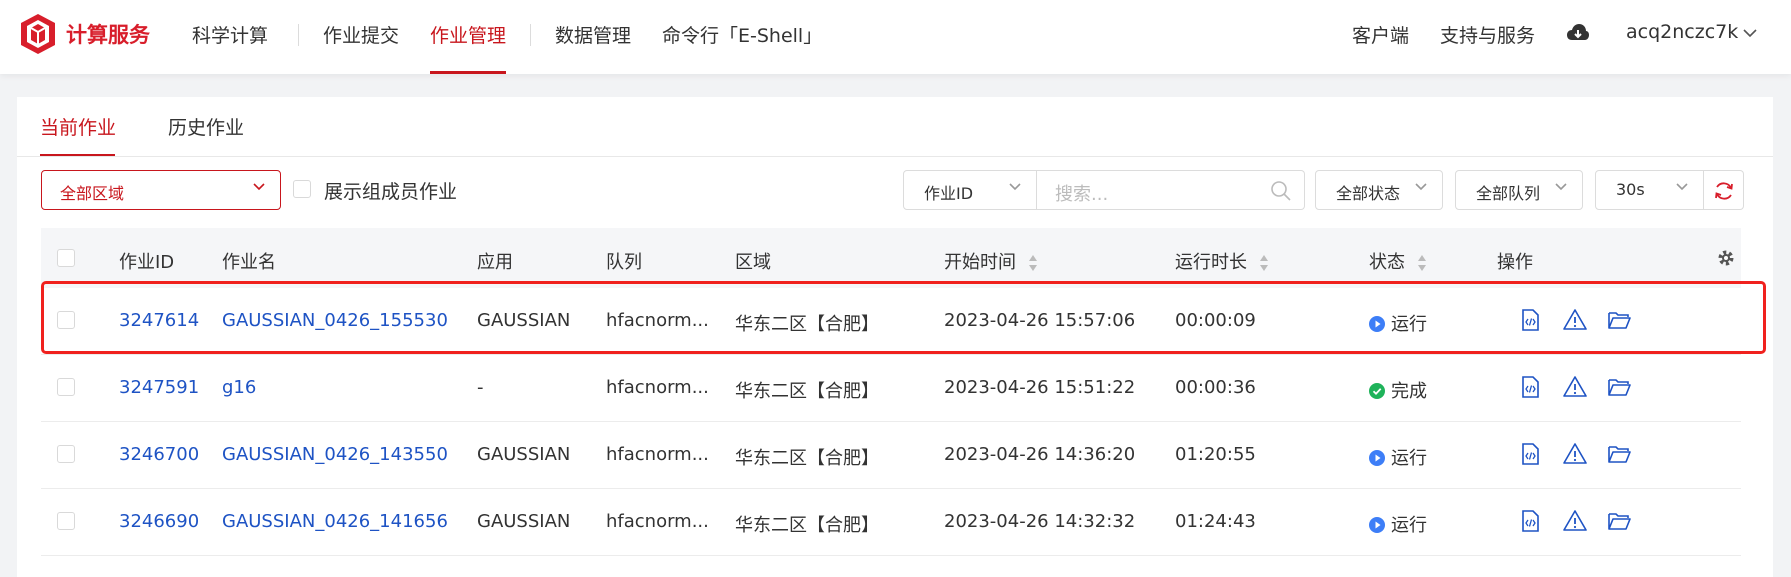 Image resolution: width=1791 pixels, height=577 pixels. Describe the element at coordinates (807, 525) in the screenshot. I see `job-region: 华东二区【合肥】` at that location.